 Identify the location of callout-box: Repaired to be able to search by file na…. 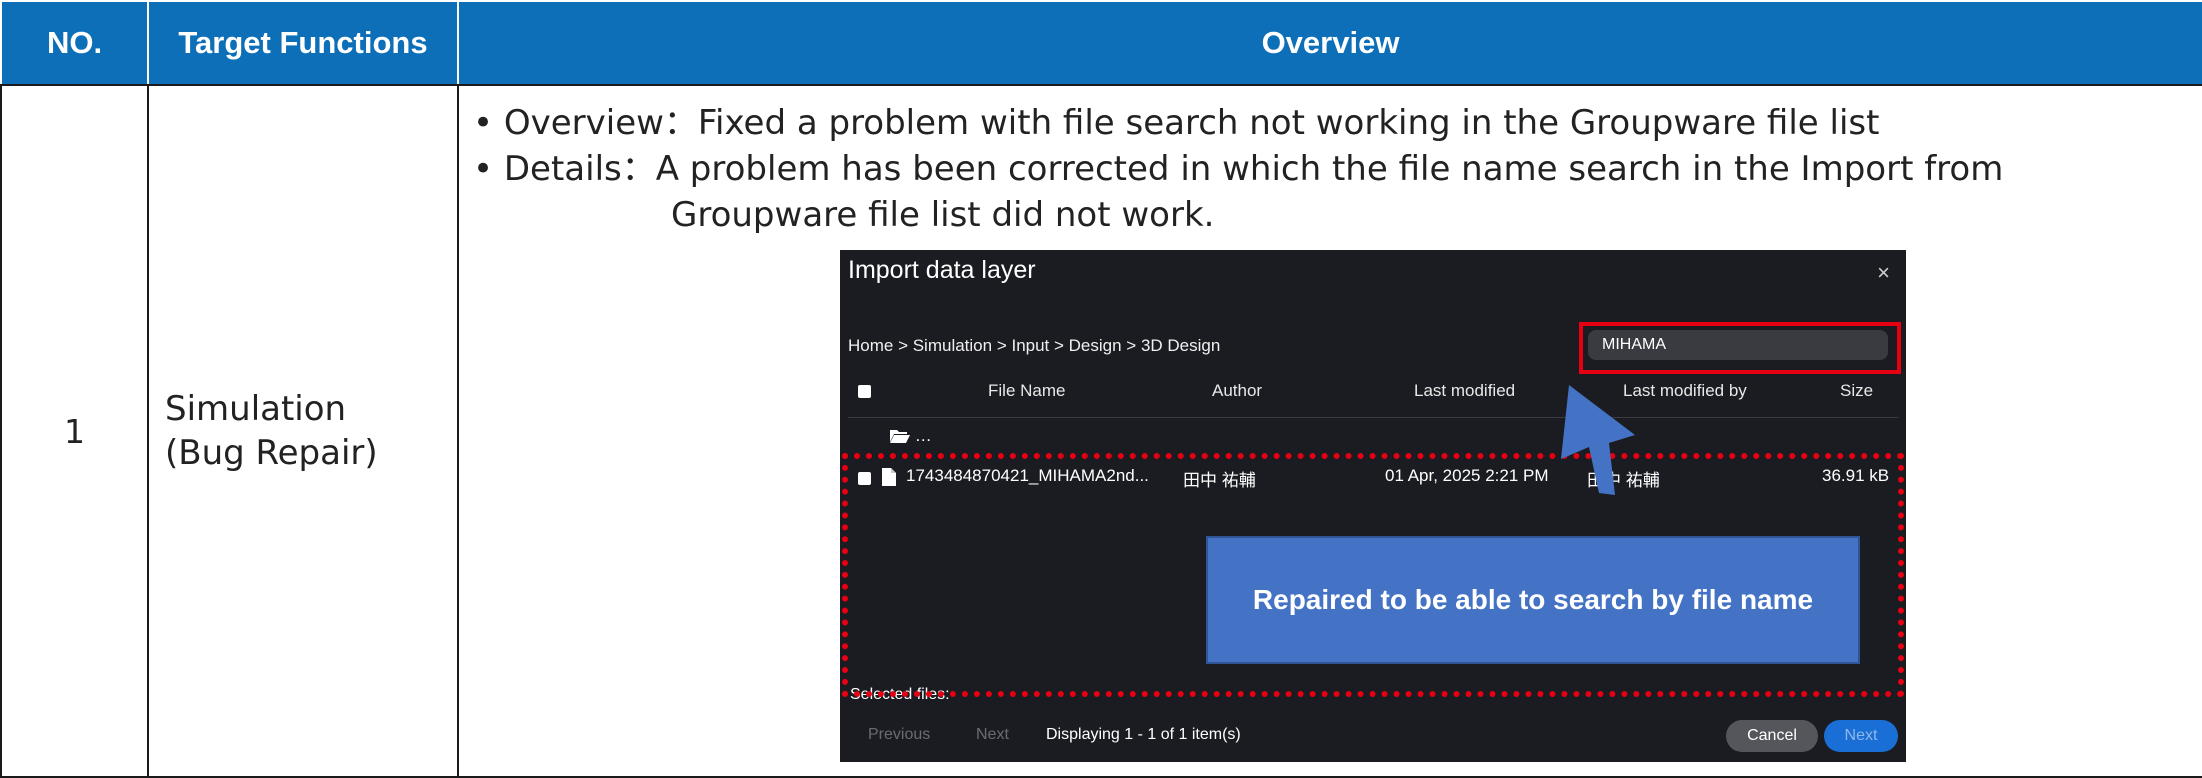
(1533, 600).